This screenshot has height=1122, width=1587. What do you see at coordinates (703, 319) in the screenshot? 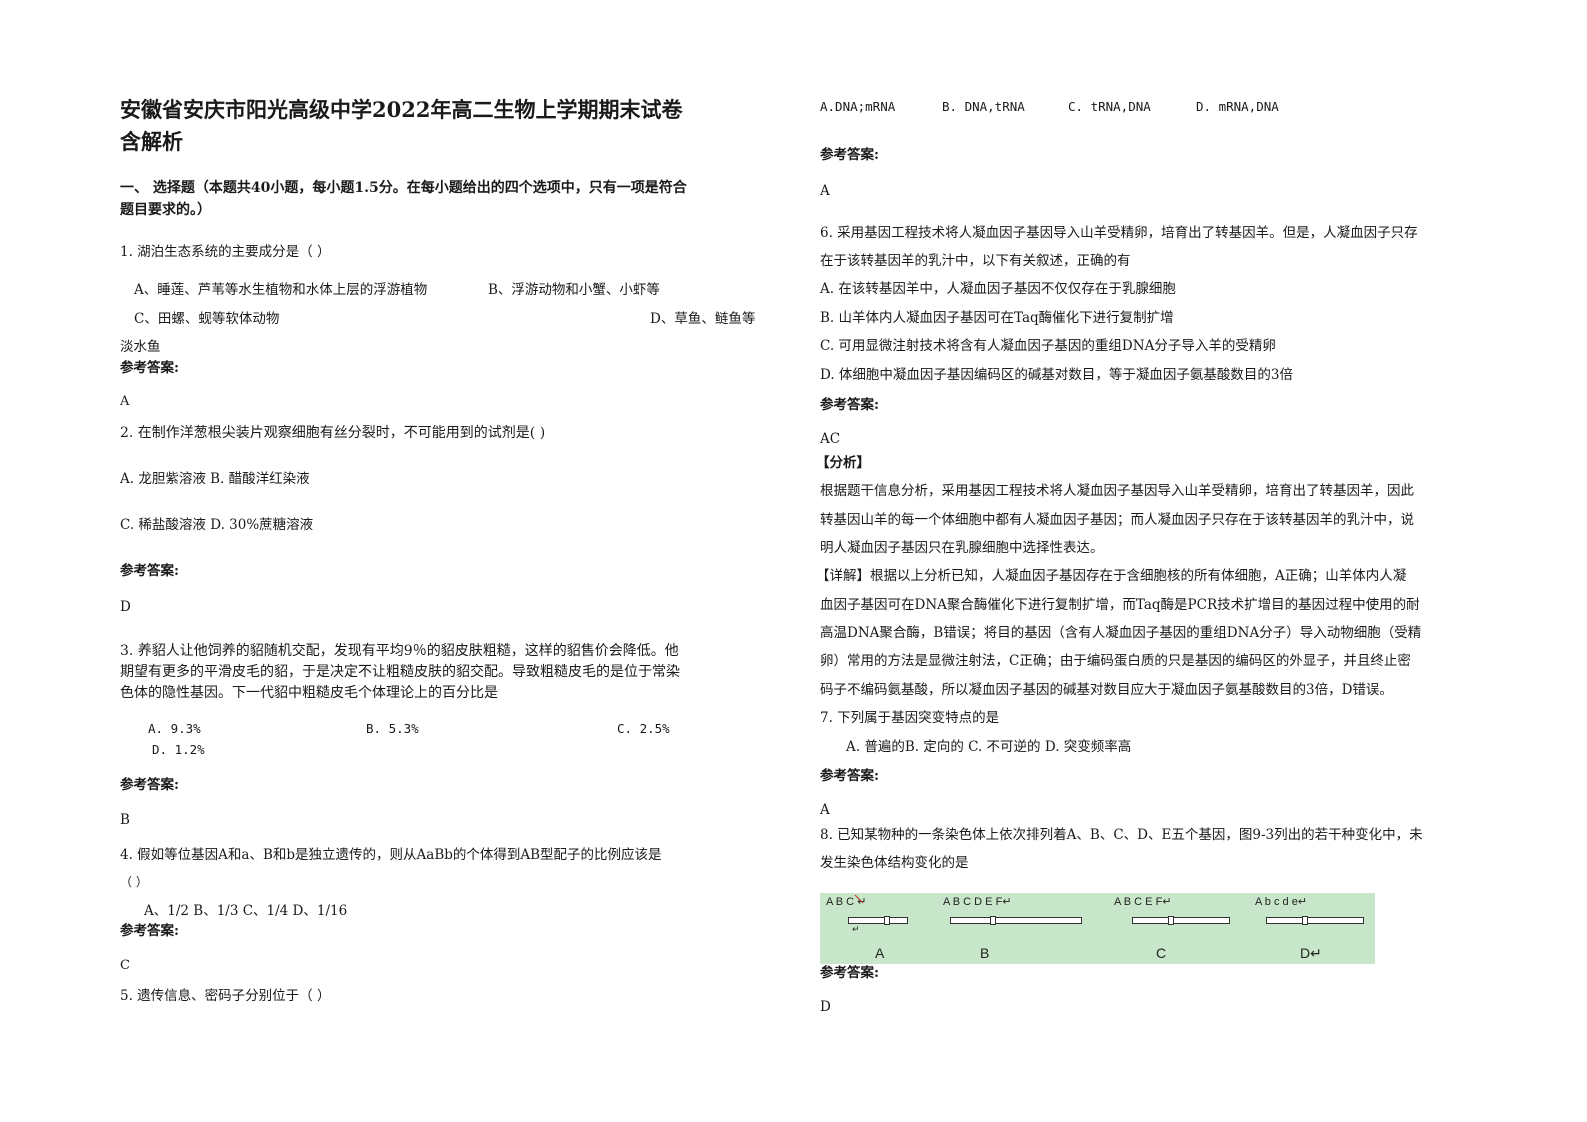
I see `q1-option-d: D、草鱼、鲢鱼等` at bounding box center [703, 319].